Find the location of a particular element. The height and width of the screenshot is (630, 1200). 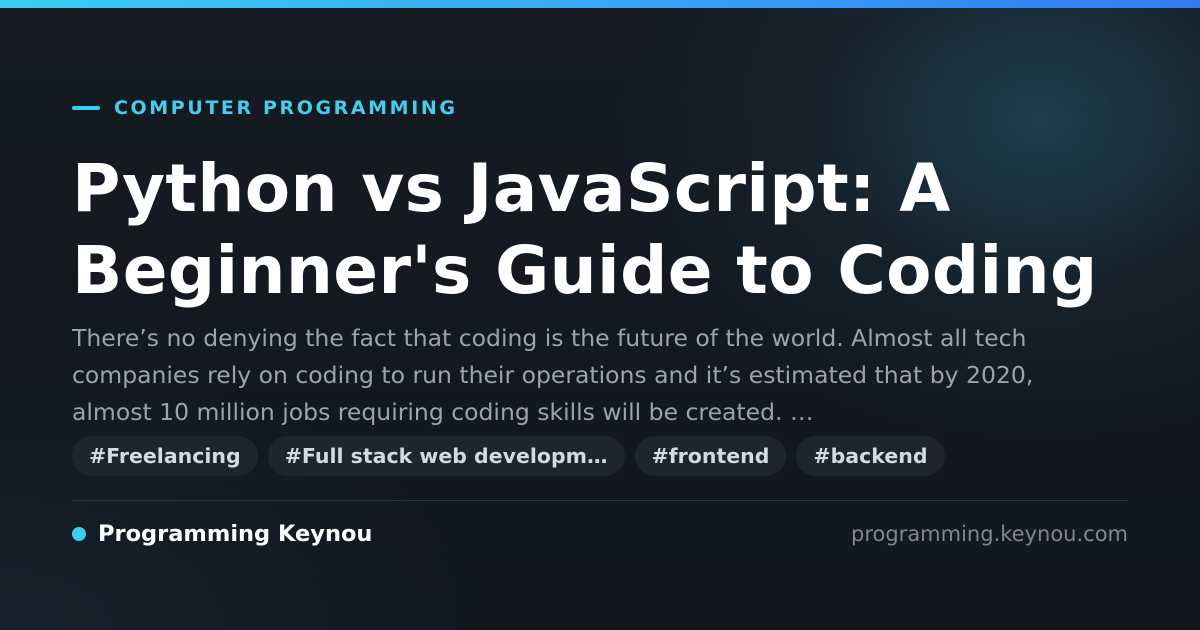

article-title-line-1: Python vs JavaScript: A is located at coordinates (511, 188).